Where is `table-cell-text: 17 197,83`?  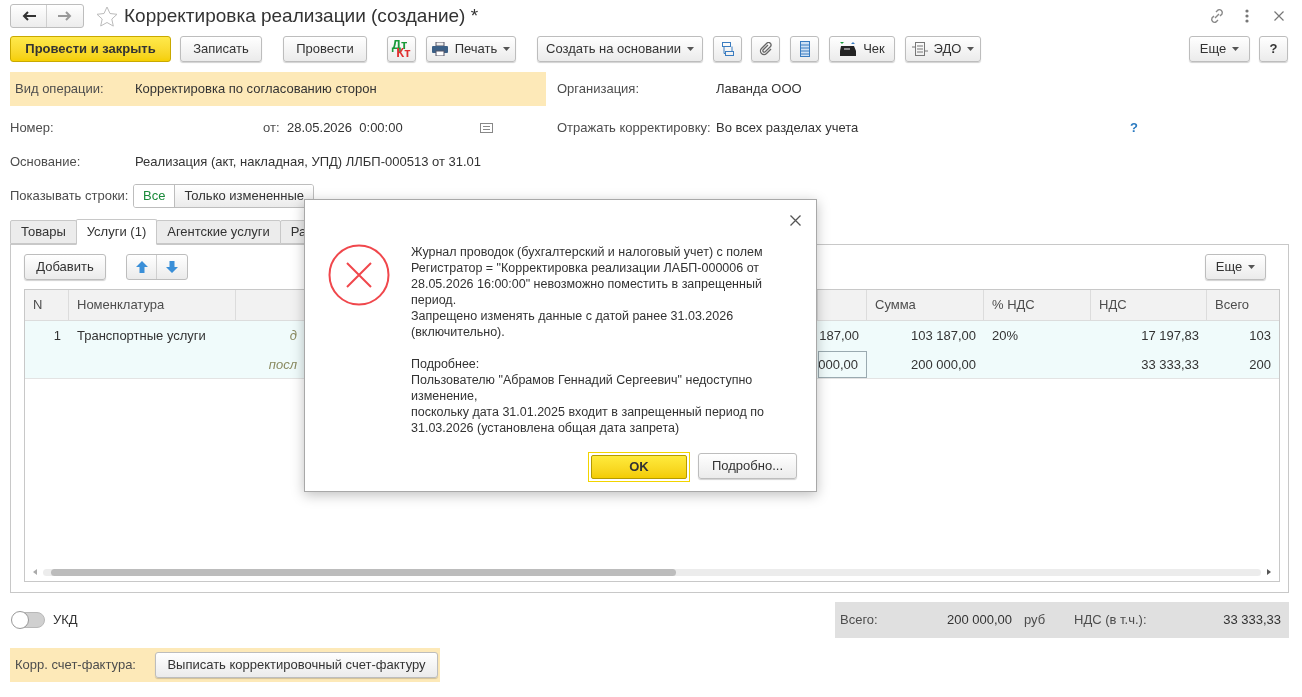 table-cell-text: 17 197,83 is located at coordinates (1170, 336).